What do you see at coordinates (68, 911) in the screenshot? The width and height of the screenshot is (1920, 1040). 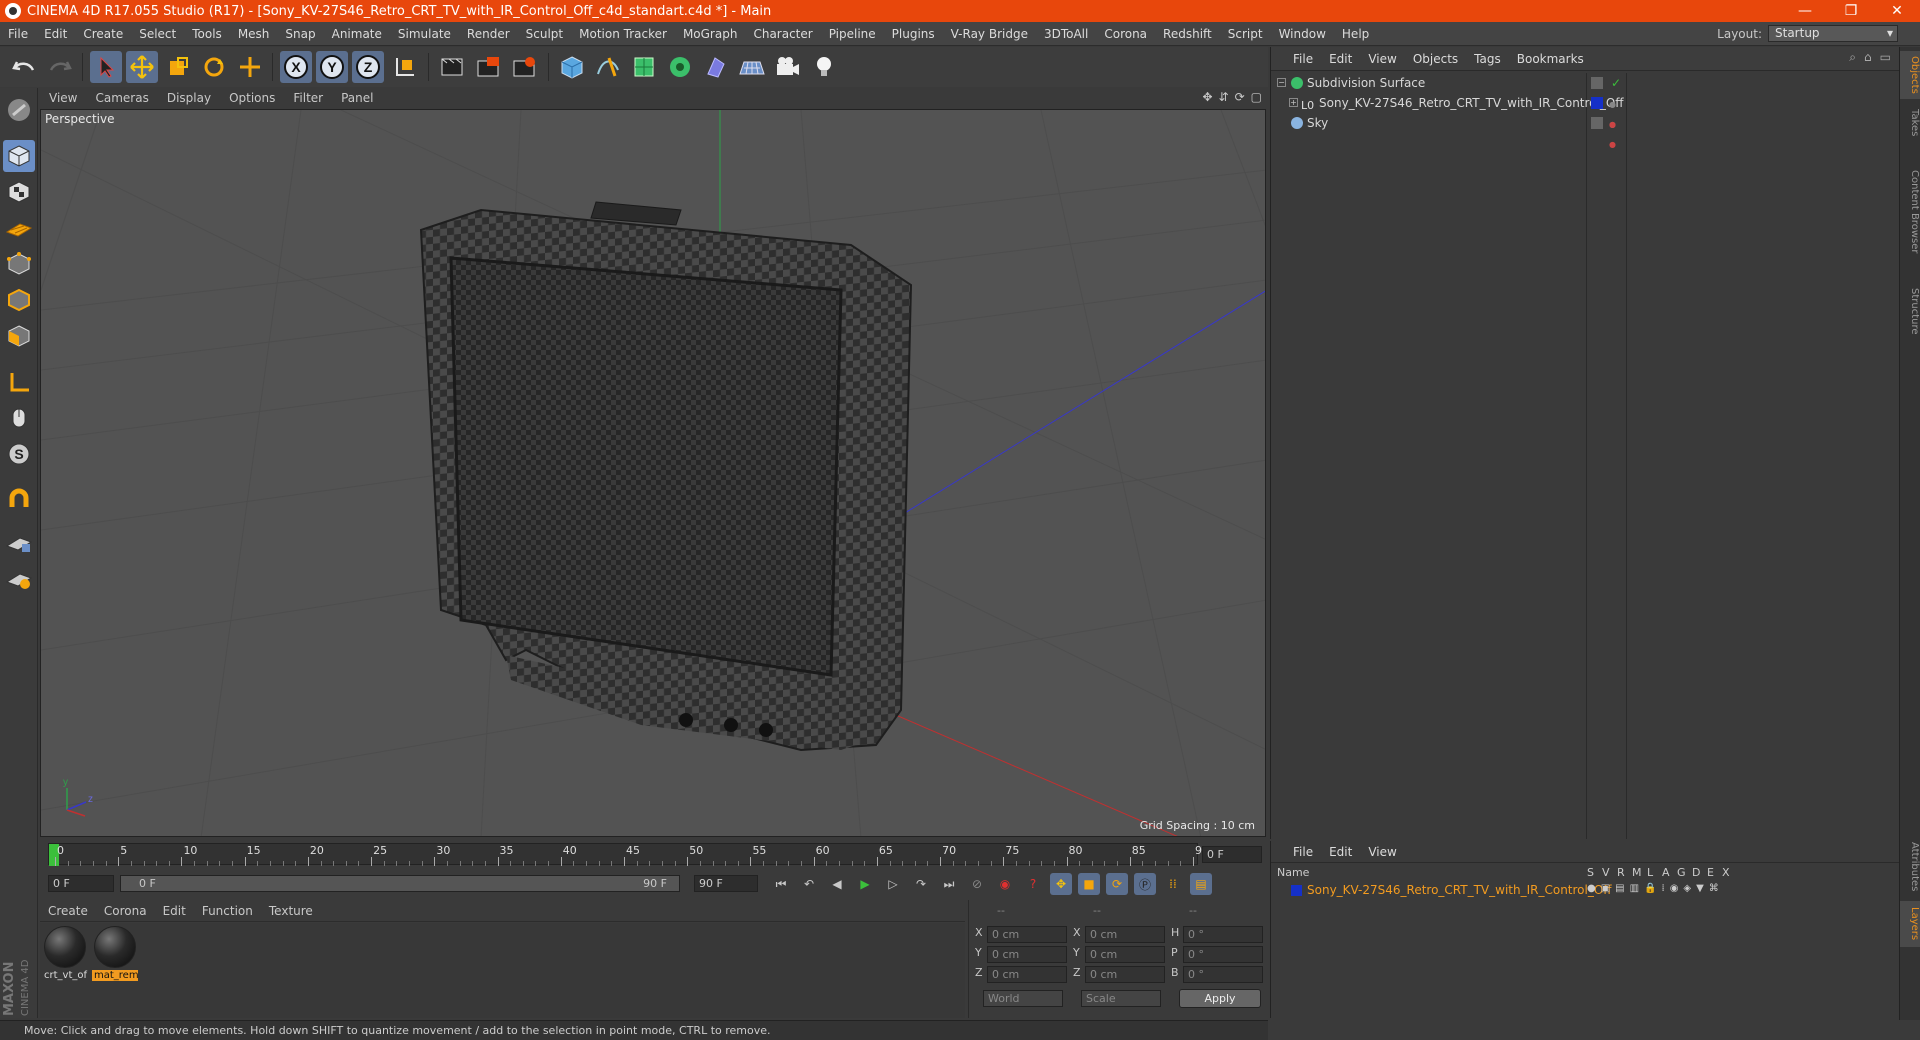 I see `material-menu-create: Create` at bounding box center [68, 911].